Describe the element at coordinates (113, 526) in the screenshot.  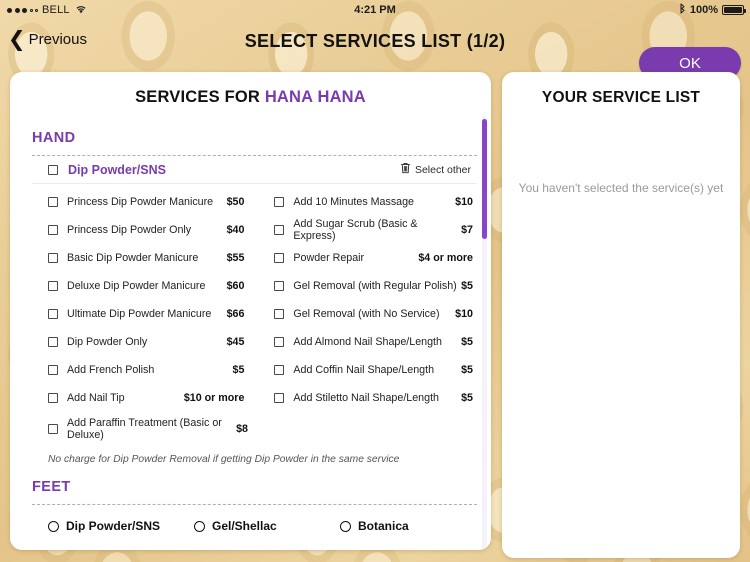
I see `feet-option-label: Dip Powder/SNS` at that location.